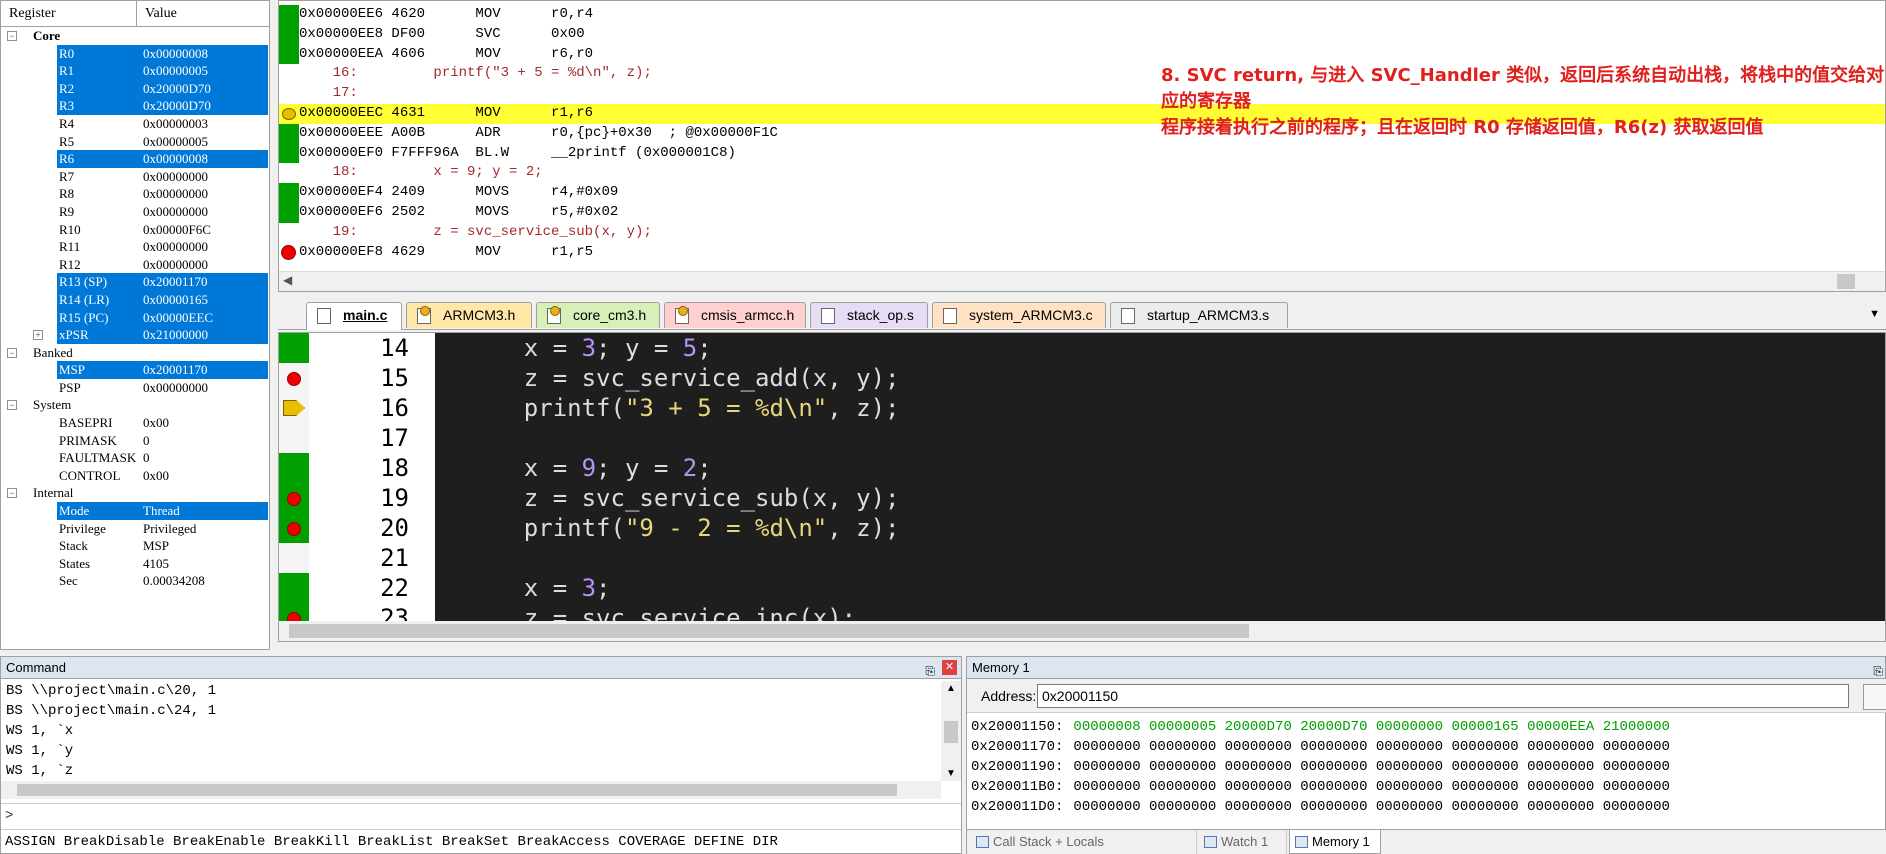 The height and width of the screenshot is (854, 1886). I want to click on disassembly-line: 0x00000EF4 2409 MOVS r4,#0x09, so click(1082, 193).